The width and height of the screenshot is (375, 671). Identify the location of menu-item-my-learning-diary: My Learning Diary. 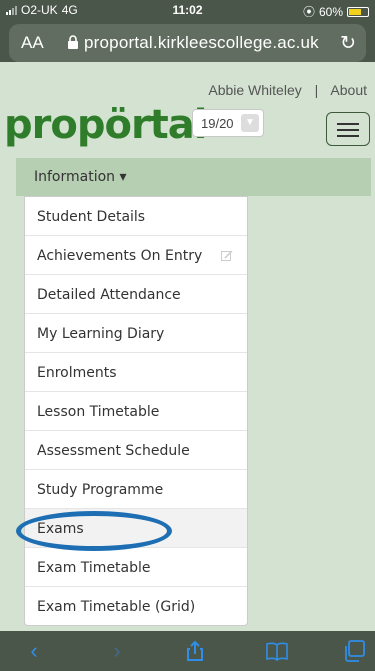
(136, 333).